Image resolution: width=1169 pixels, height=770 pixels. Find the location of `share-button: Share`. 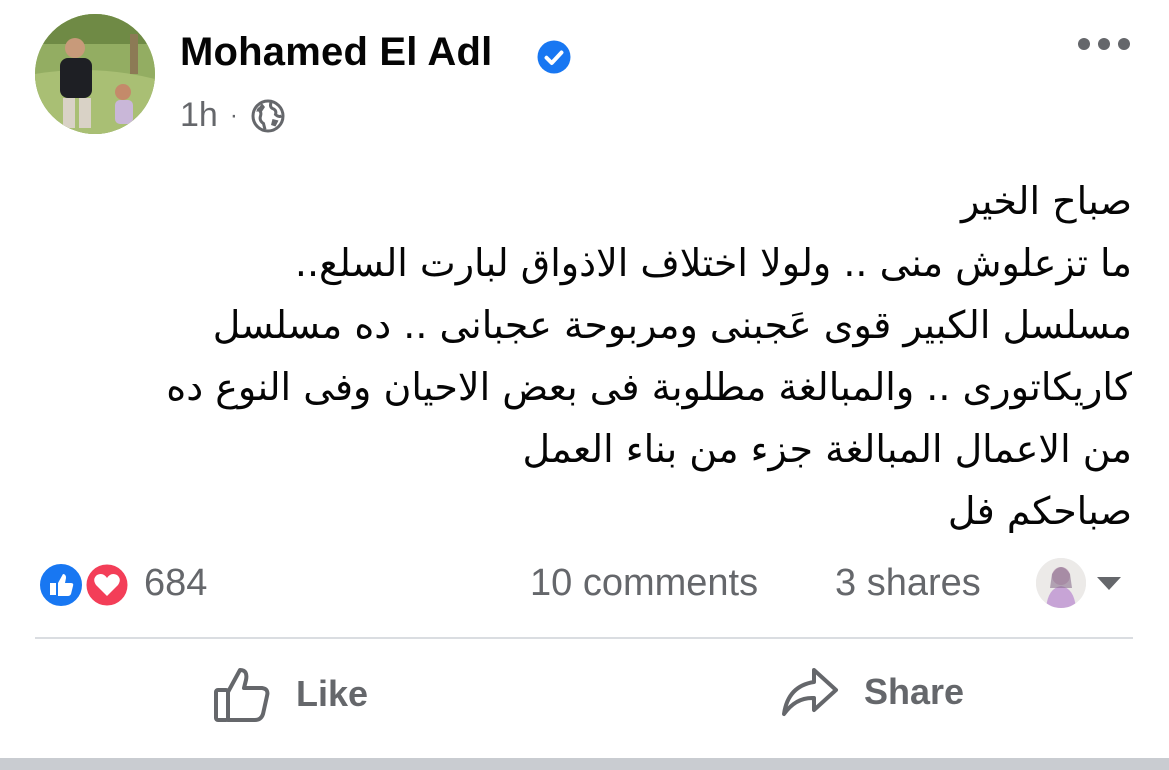

share-button: Share is located at coordinates (872, 692).